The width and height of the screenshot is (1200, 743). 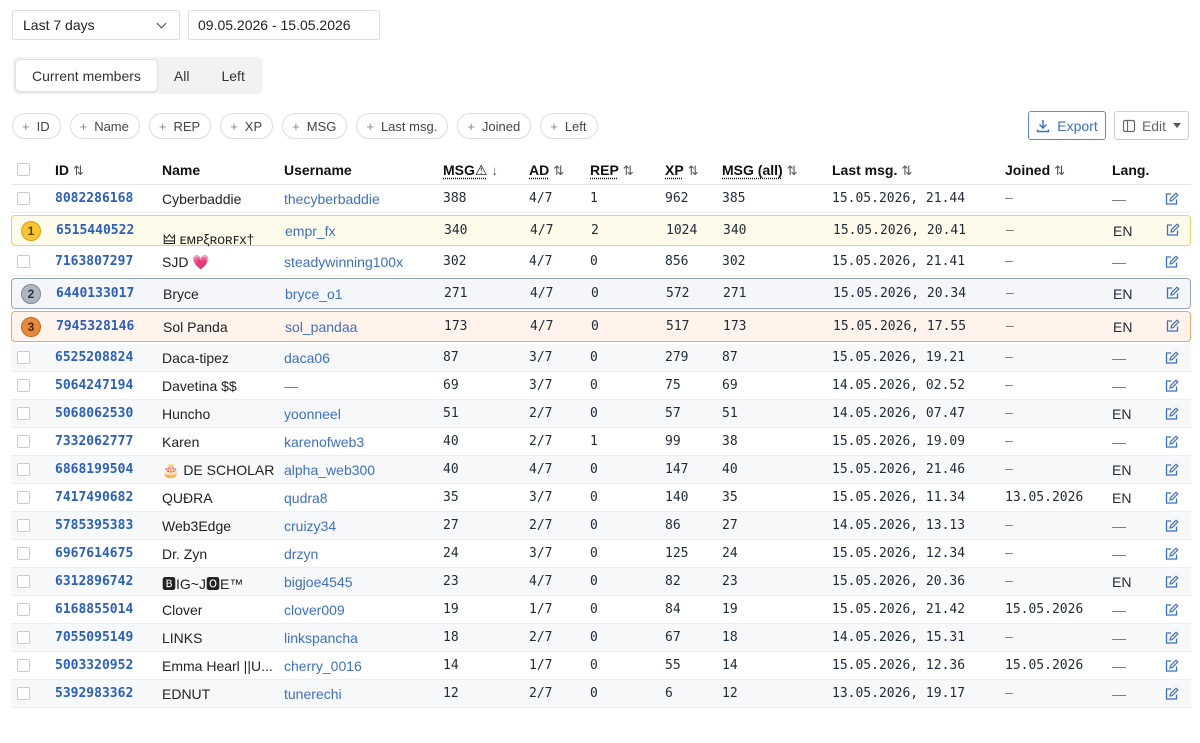 What do you see at coordinates (343, 262) in the screenshot?
I see `member-username-link: steadywinning100x` at bounding box center [343, 262].